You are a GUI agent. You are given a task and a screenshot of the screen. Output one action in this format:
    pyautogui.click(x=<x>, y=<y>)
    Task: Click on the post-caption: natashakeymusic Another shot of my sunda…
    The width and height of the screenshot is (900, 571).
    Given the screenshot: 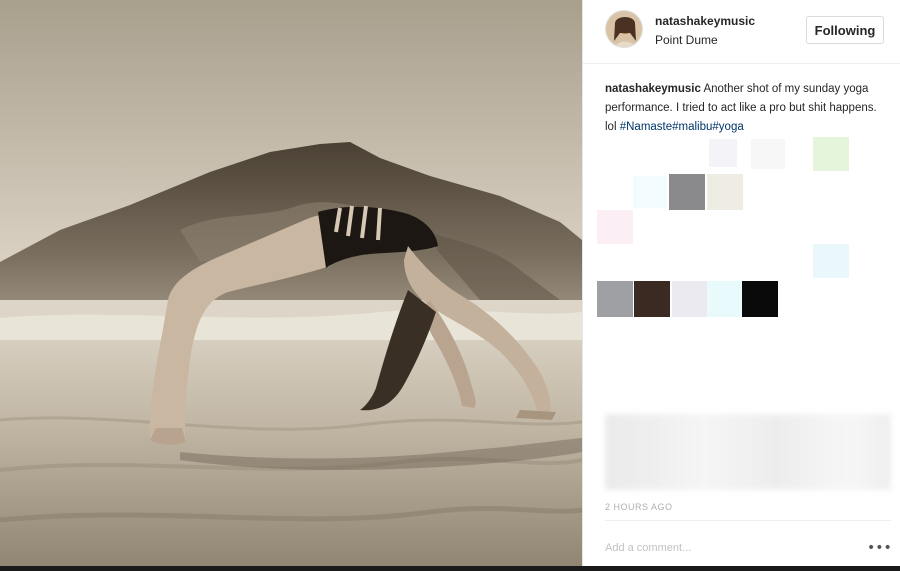 What is the action you would take?
    pyautogui.click(x=748, y=108)
    